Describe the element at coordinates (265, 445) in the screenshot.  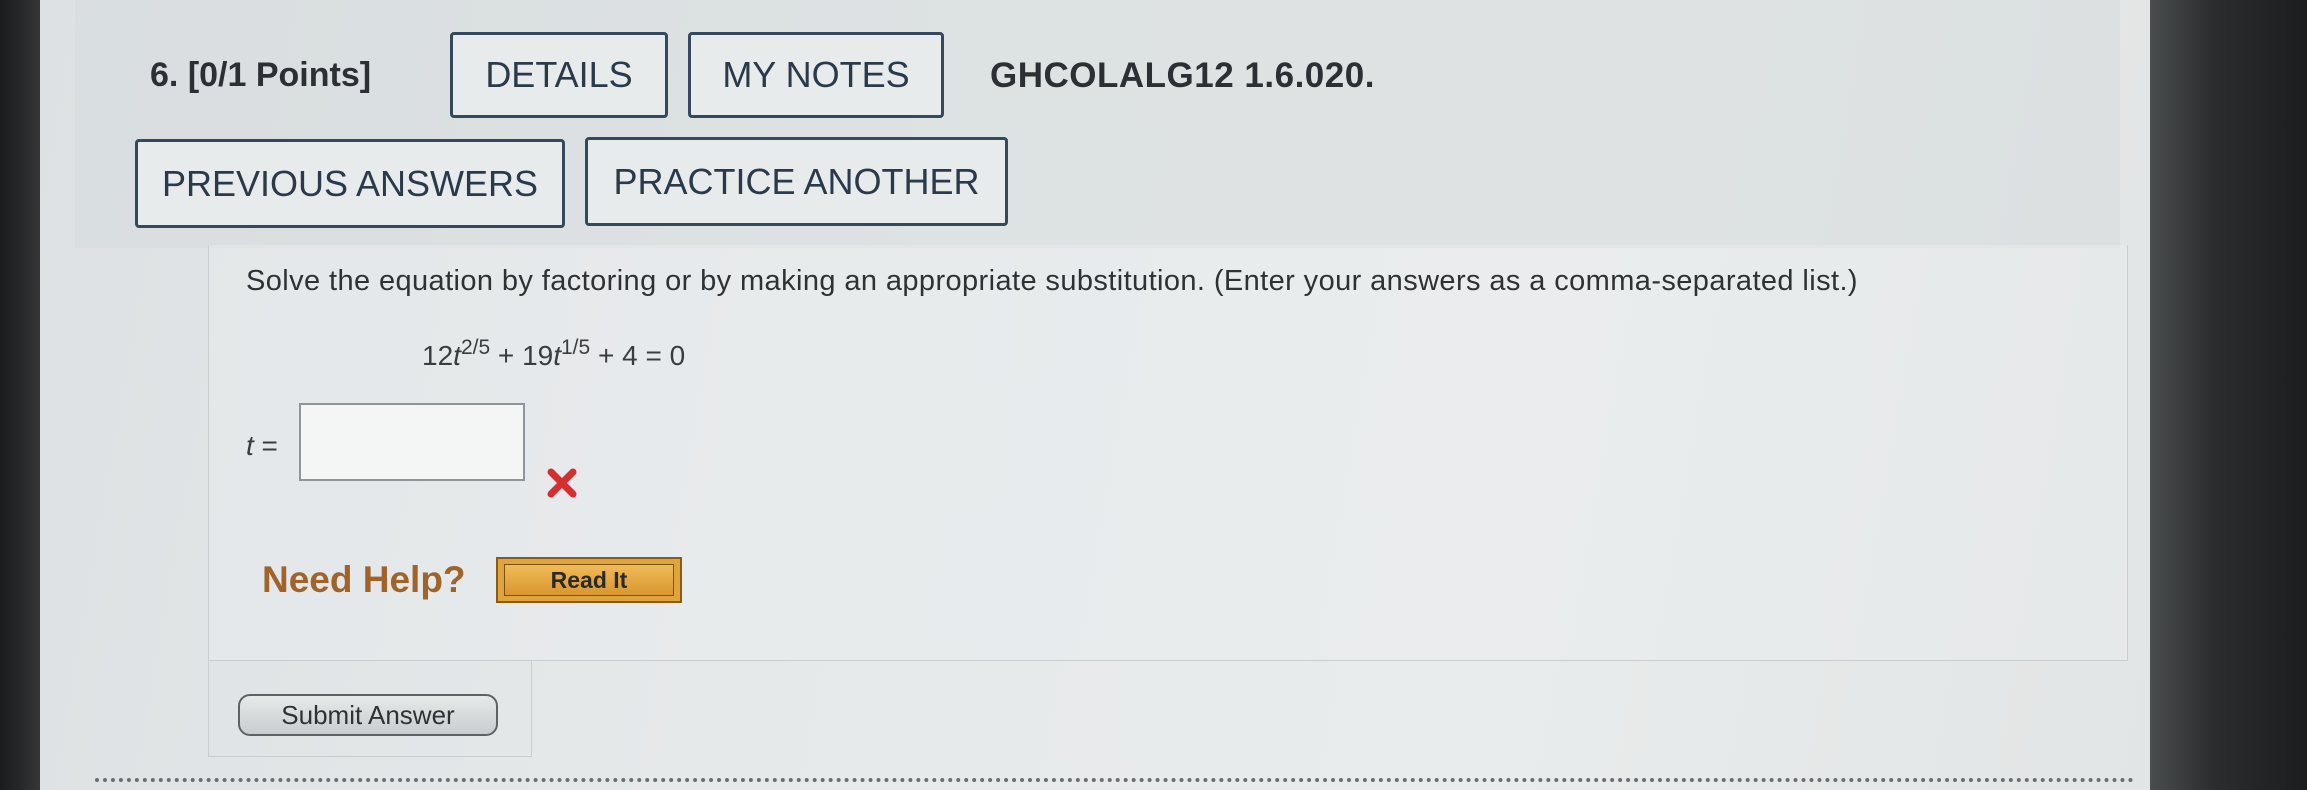
I see `answer-label-equals: =` at that location.